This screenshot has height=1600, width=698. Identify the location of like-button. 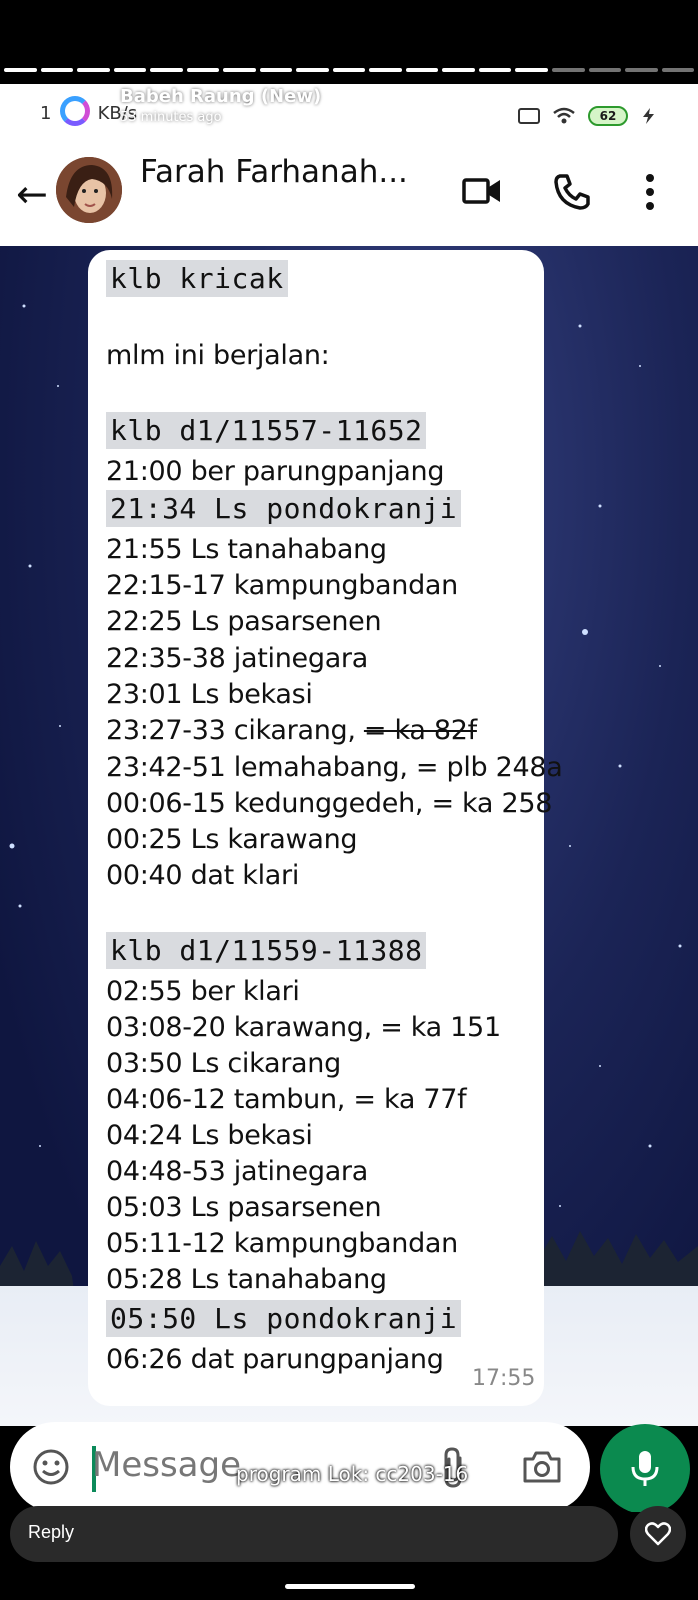
(658, 1534).